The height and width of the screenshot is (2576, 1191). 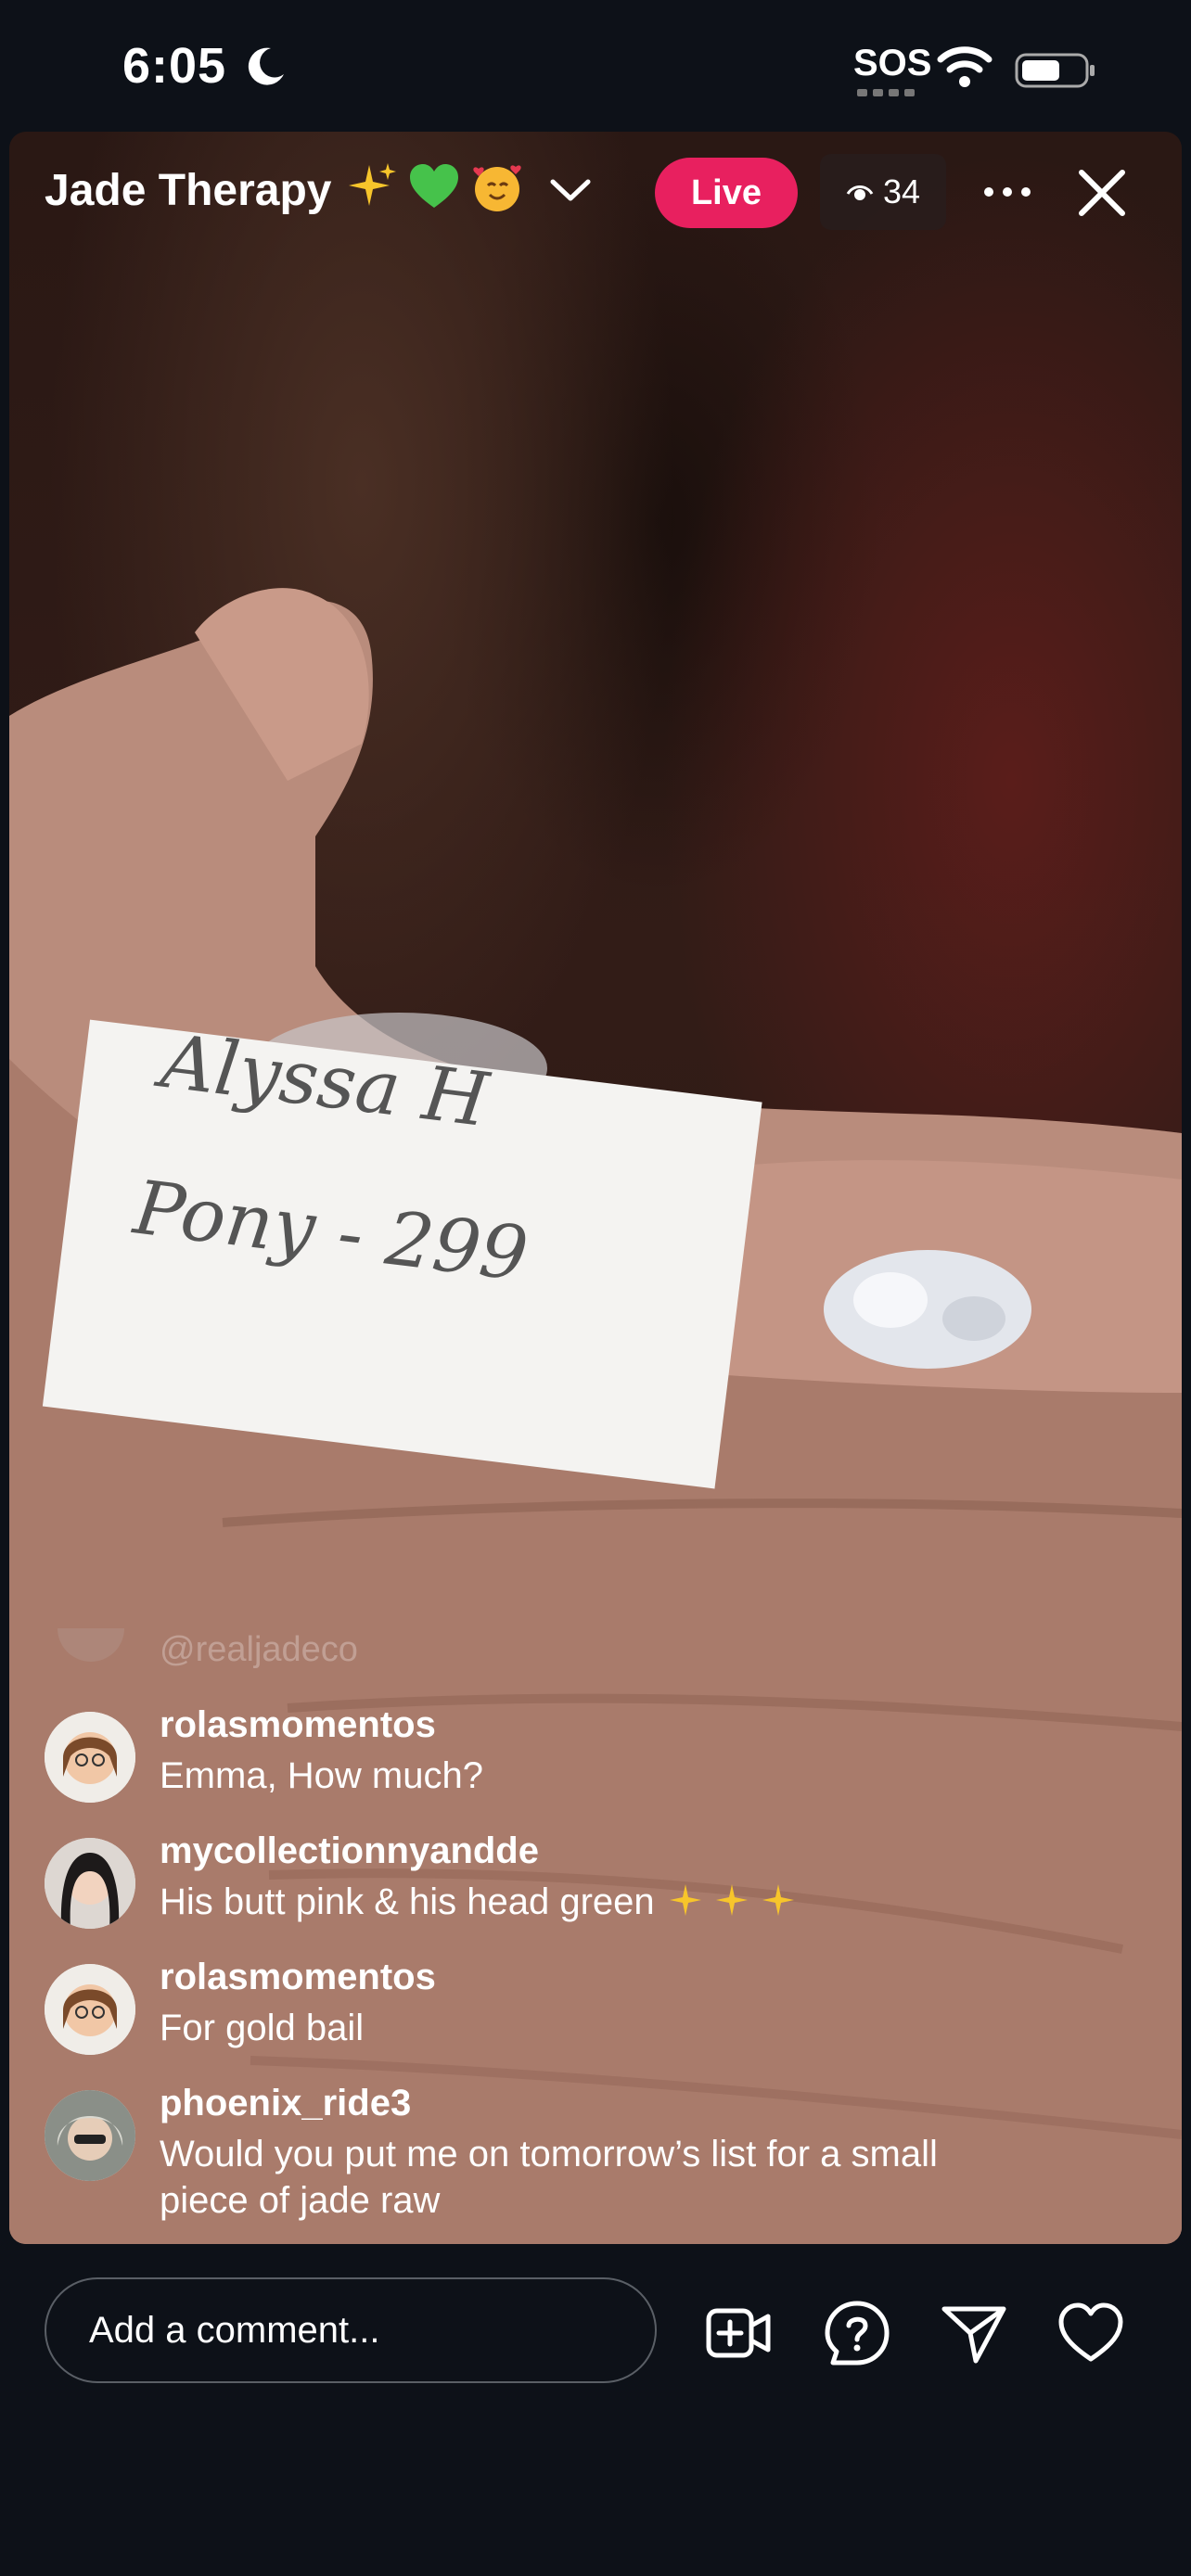 What do you see at coordinates (259, 1649) in the screenshot?
I see `faded-comment: @realjadeco` at bounding box center [259, 1649].